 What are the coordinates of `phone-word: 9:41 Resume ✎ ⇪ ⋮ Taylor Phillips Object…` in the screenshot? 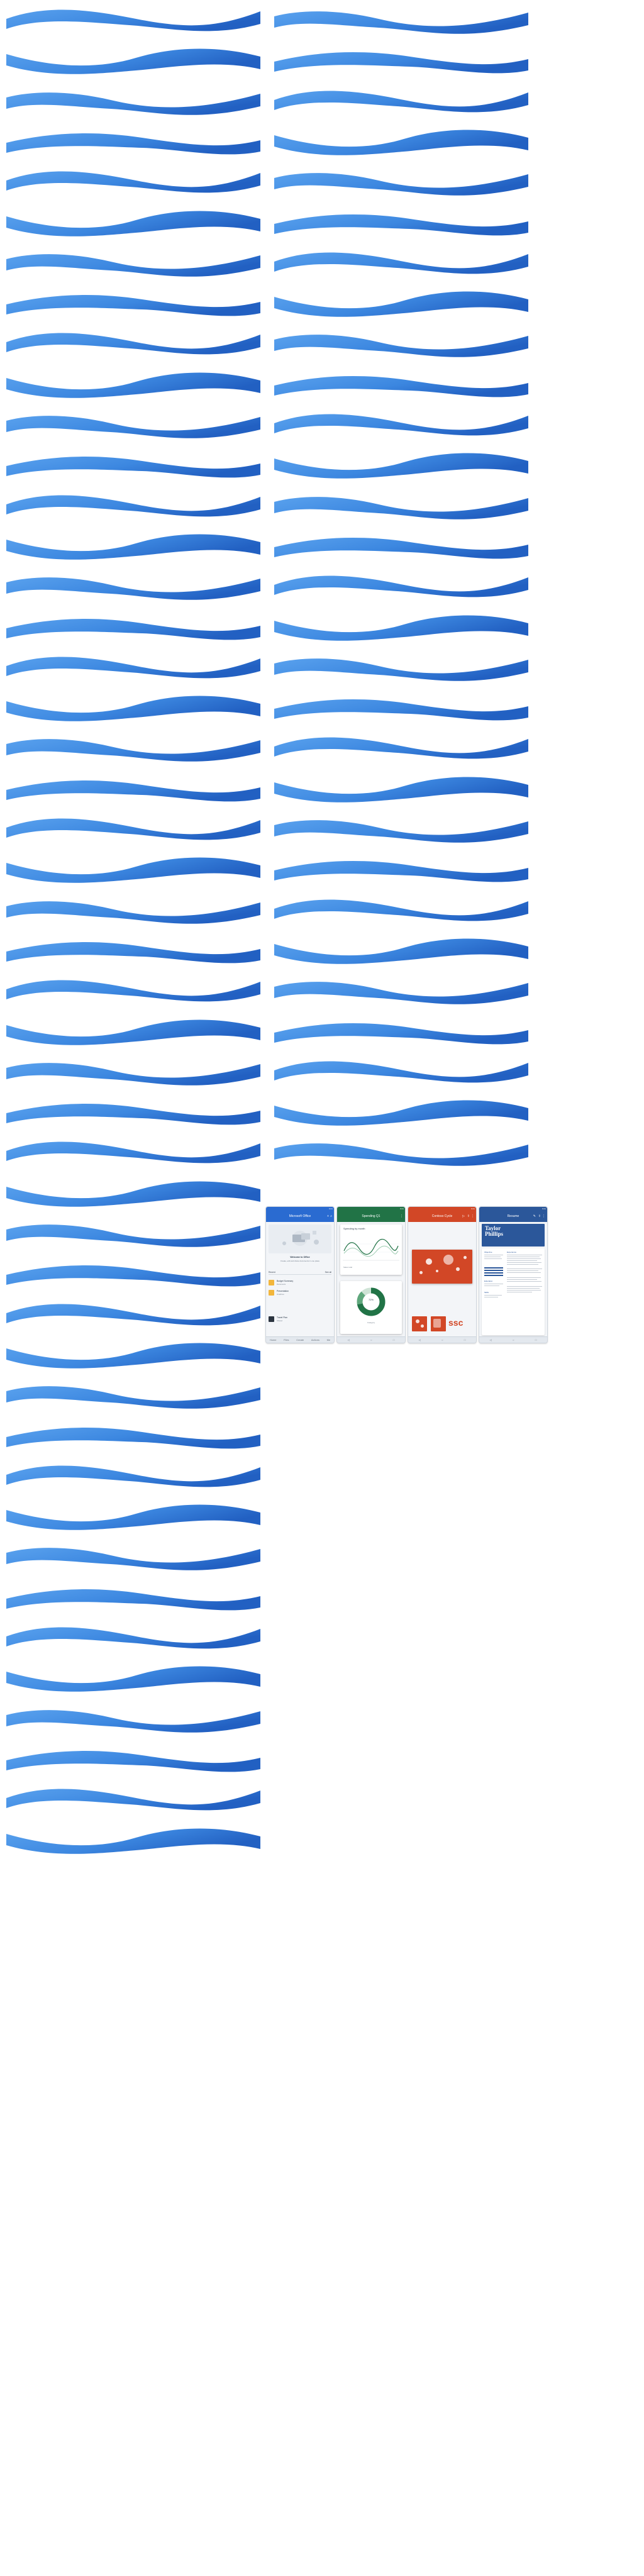 It's located at (513, 1274).